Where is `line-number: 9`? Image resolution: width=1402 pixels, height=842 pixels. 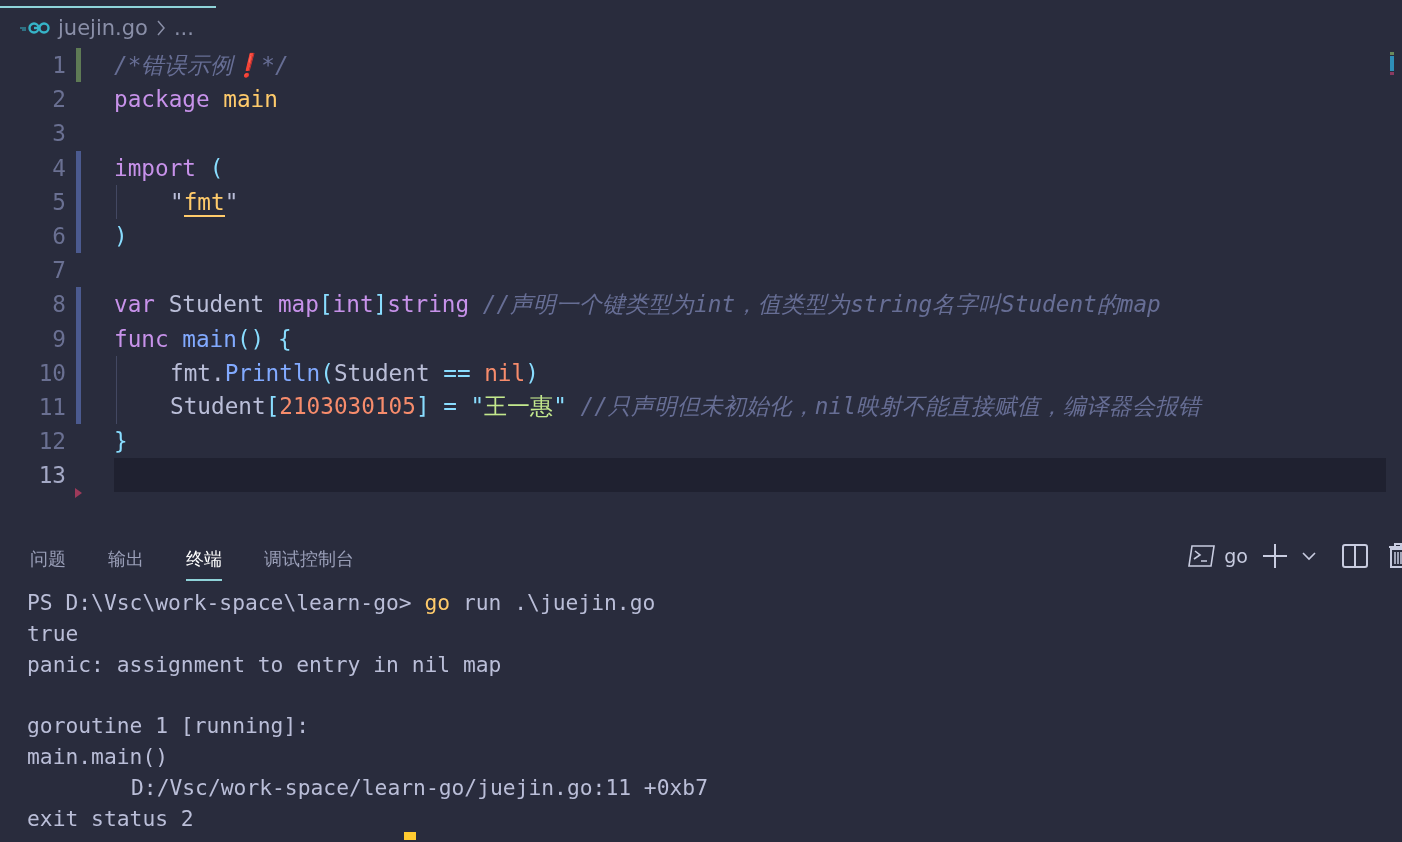 line-number: 9 is located at coordinates (58, 338).